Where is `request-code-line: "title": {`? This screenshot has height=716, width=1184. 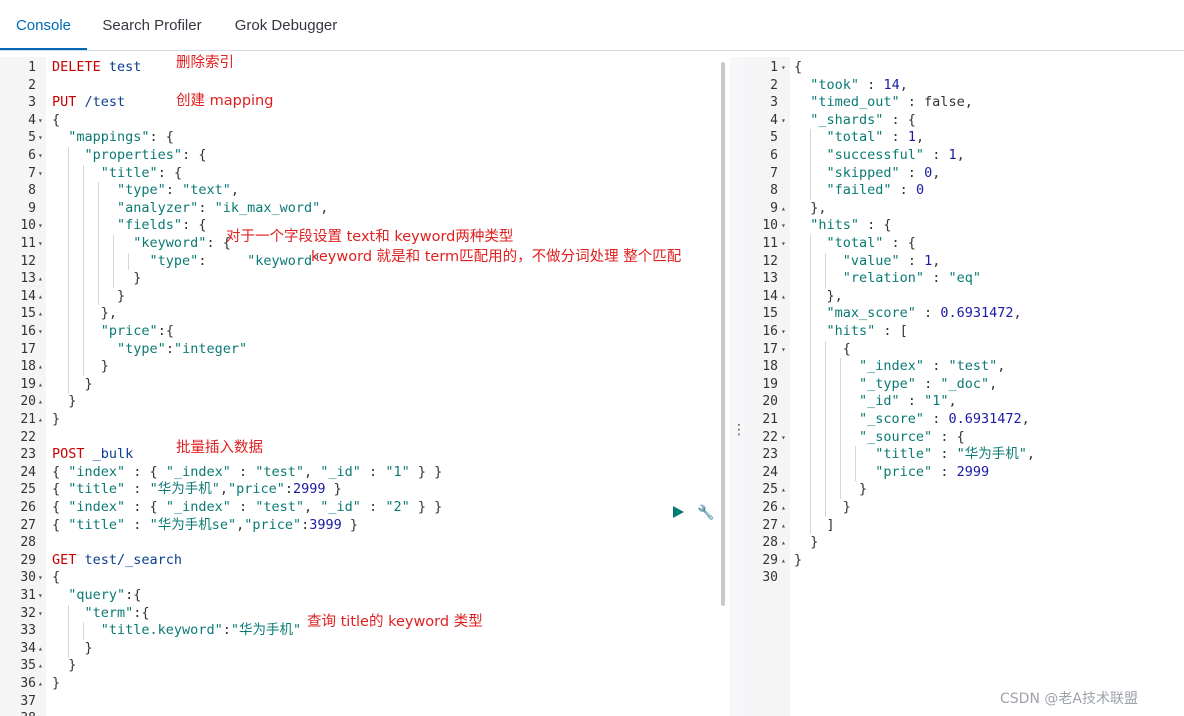 request-code-line: "title": { is located at coordinates (141, 172).